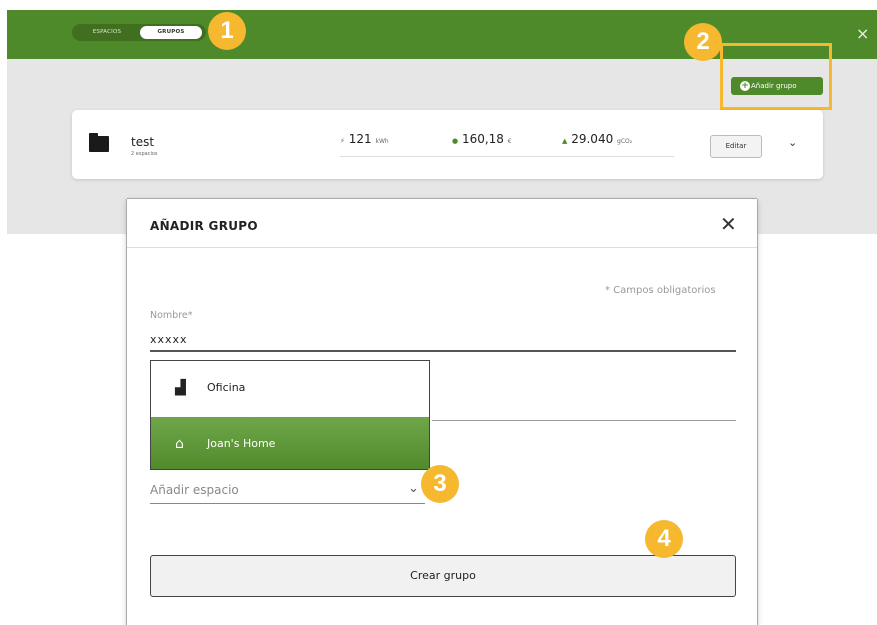 The image size is (877, 625). Describe the element at coordinates (169, 339) in the screenshot. I see `name-field: xxxxx` at that location.